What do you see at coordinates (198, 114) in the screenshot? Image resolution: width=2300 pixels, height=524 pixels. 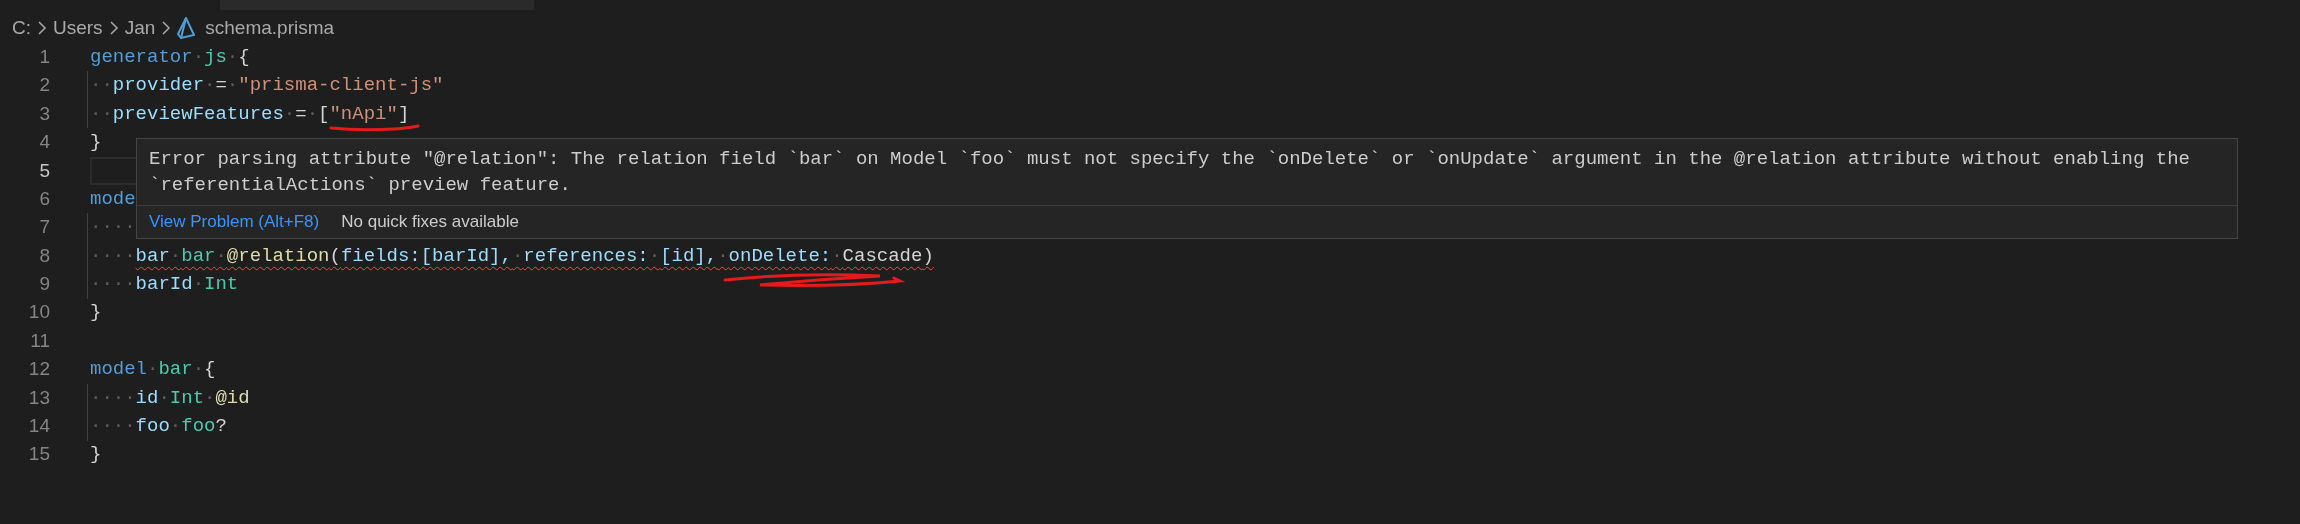 I see `code-token: previewFeatures` at bounding box center [198, 114].